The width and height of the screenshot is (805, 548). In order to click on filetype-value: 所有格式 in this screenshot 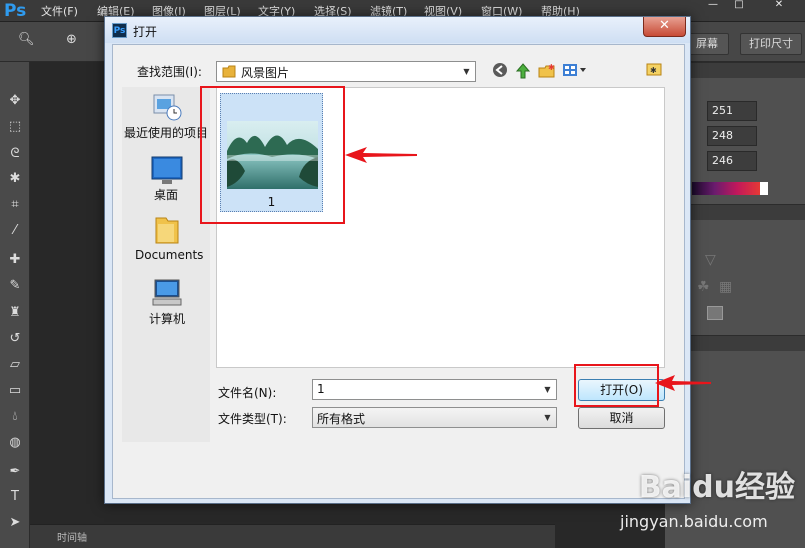, I will do `click(341, 419)`.